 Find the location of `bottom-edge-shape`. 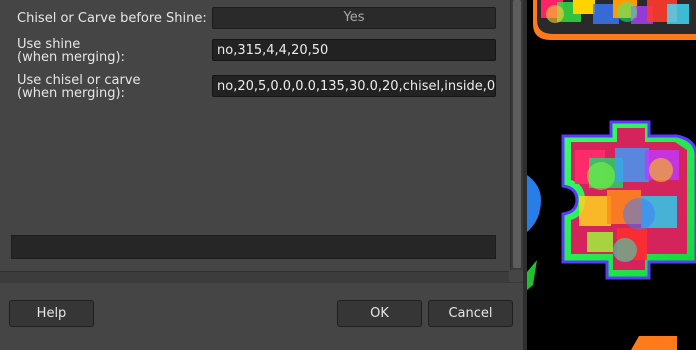

bottom-edge-shape is located at coordinates (654, 343).